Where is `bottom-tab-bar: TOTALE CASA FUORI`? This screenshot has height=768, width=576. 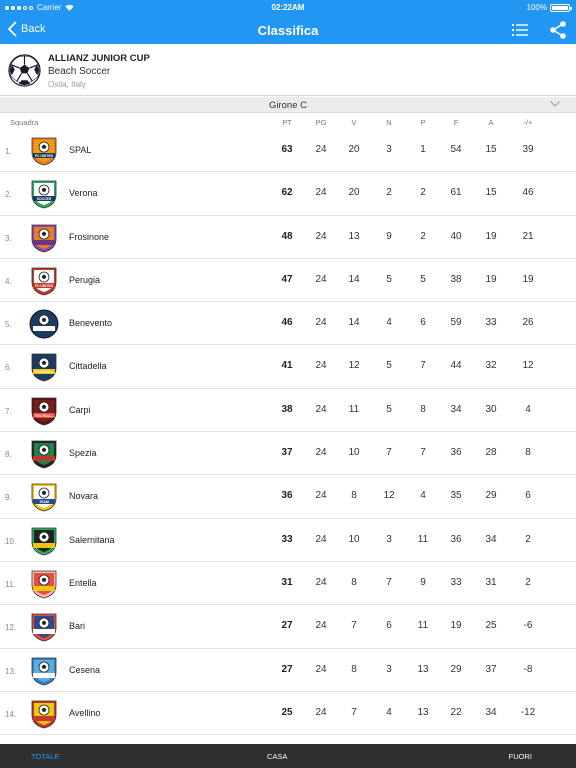
bottom-tab-bar: TOTALE CASA FUORI is located at coordinates (288, 756).